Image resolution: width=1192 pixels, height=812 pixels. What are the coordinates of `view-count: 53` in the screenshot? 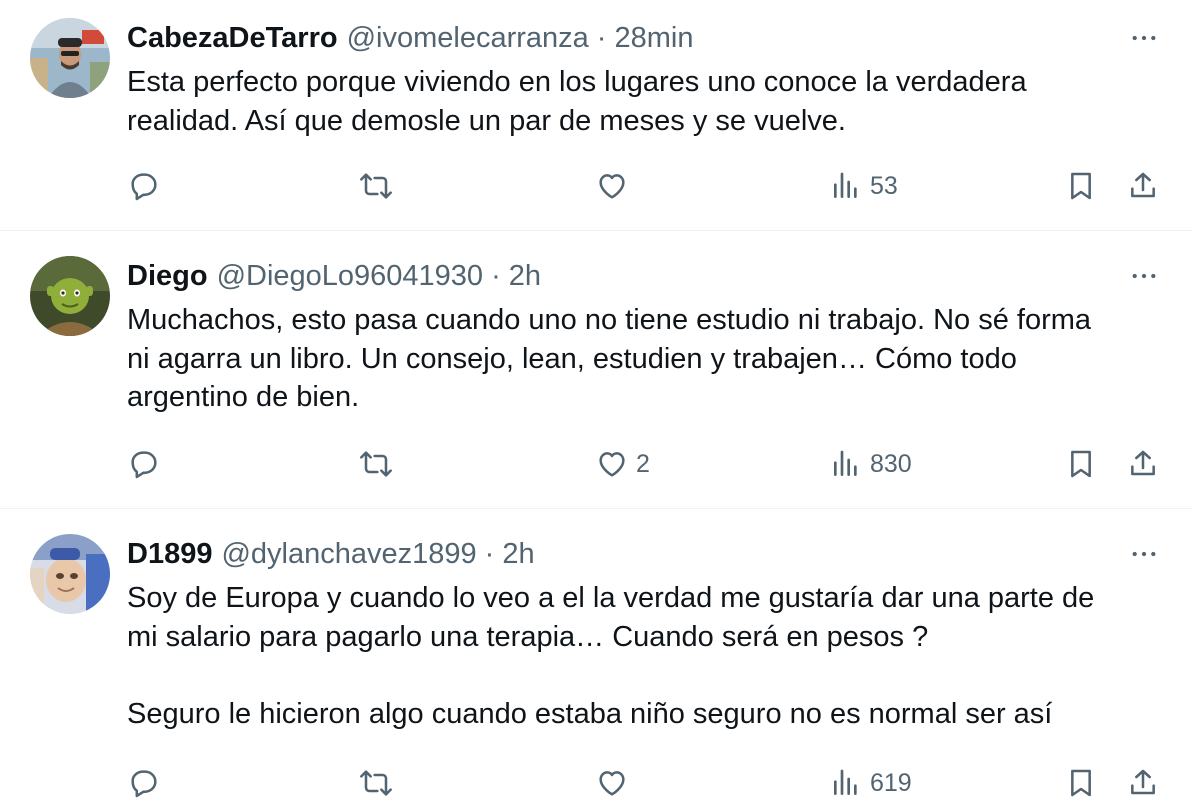 It's located at (884, 185).